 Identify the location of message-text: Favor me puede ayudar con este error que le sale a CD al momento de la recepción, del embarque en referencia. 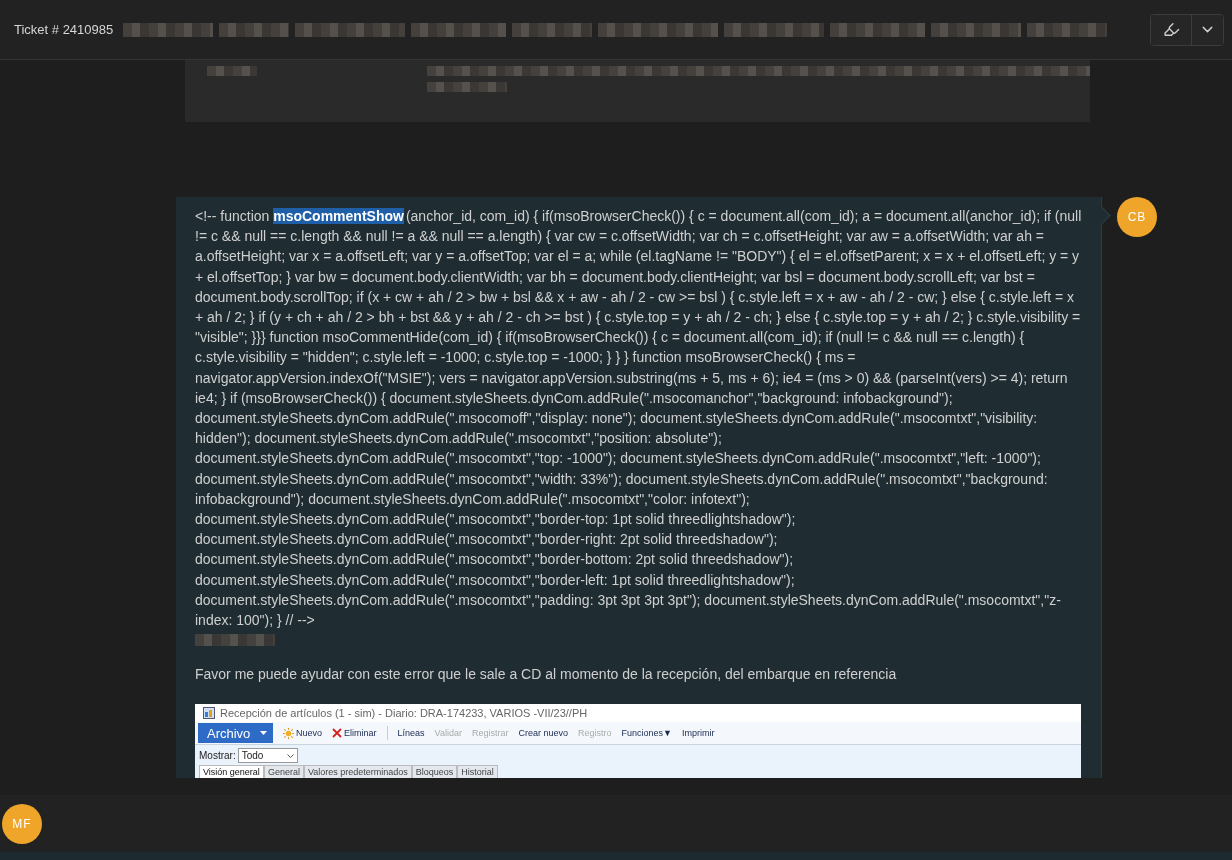
(546, 675).